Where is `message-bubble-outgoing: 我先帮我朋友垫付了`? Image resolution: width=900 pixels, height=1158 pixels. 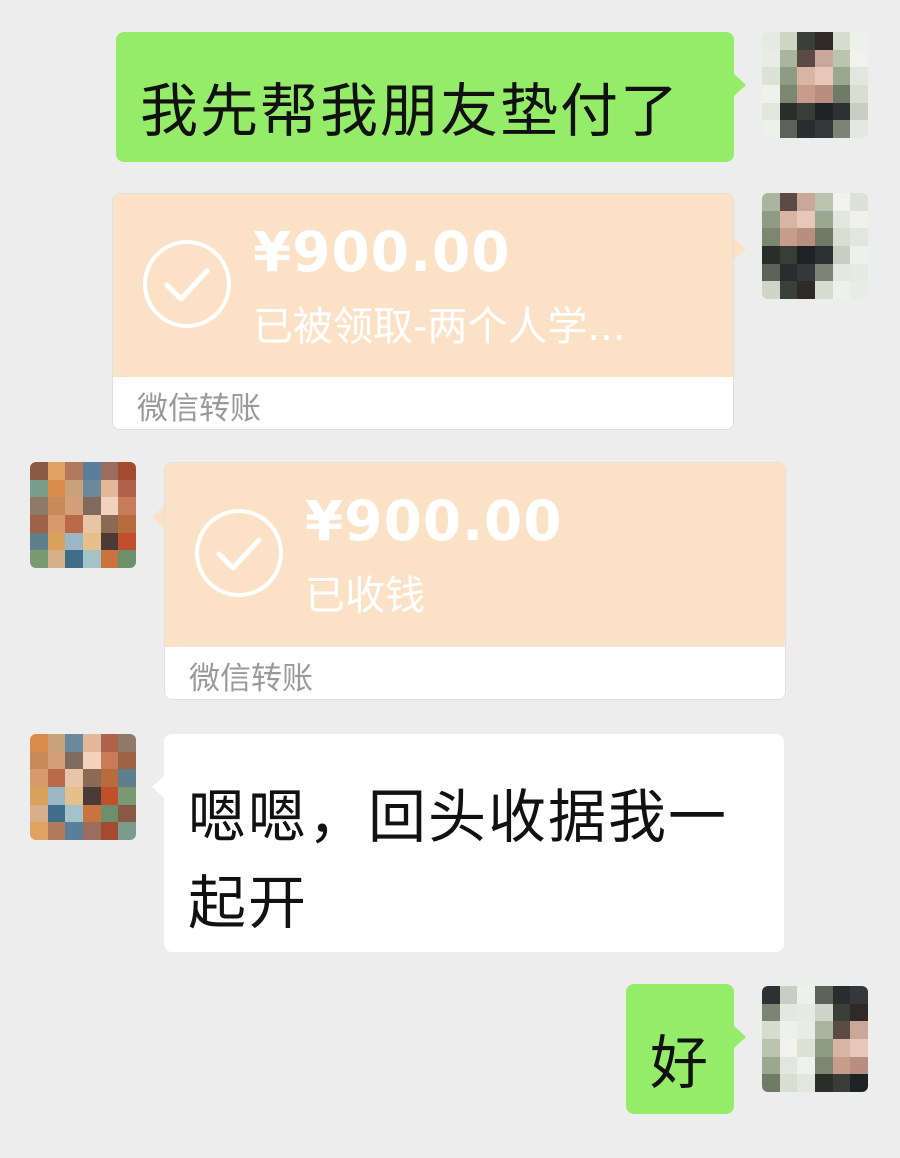
message-bubble-outgoing: 我先帮我朋友垫付了 is located at coordinates (425, 97).